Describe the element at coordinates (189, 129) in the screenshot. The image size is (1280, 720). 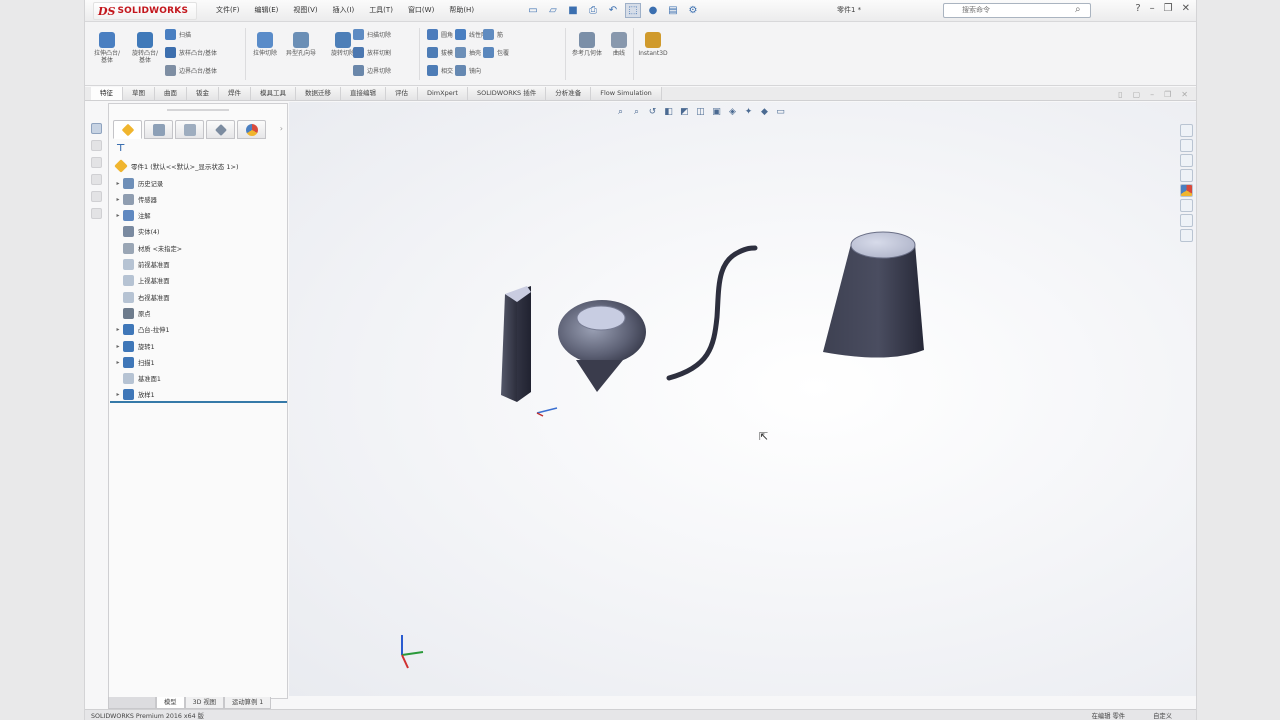
I see `configuration-tab` at that location.